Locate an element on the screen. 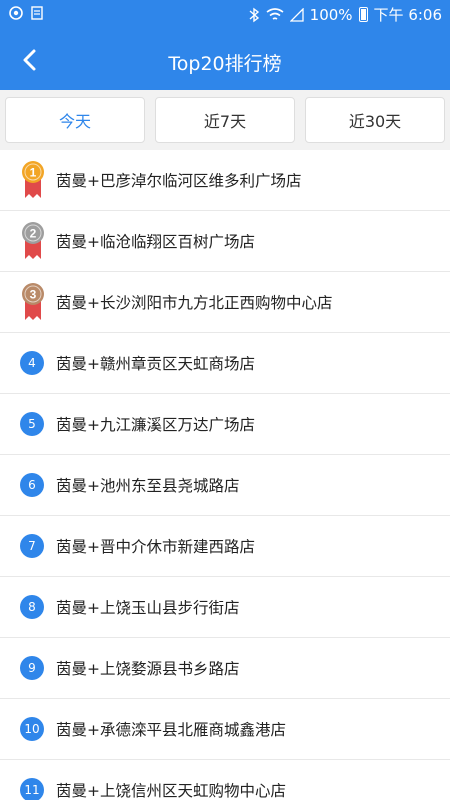 The image size is (450, 800). store-name: 茵曼+池州东至县尧城路店 is located at coordinates (148, 486).